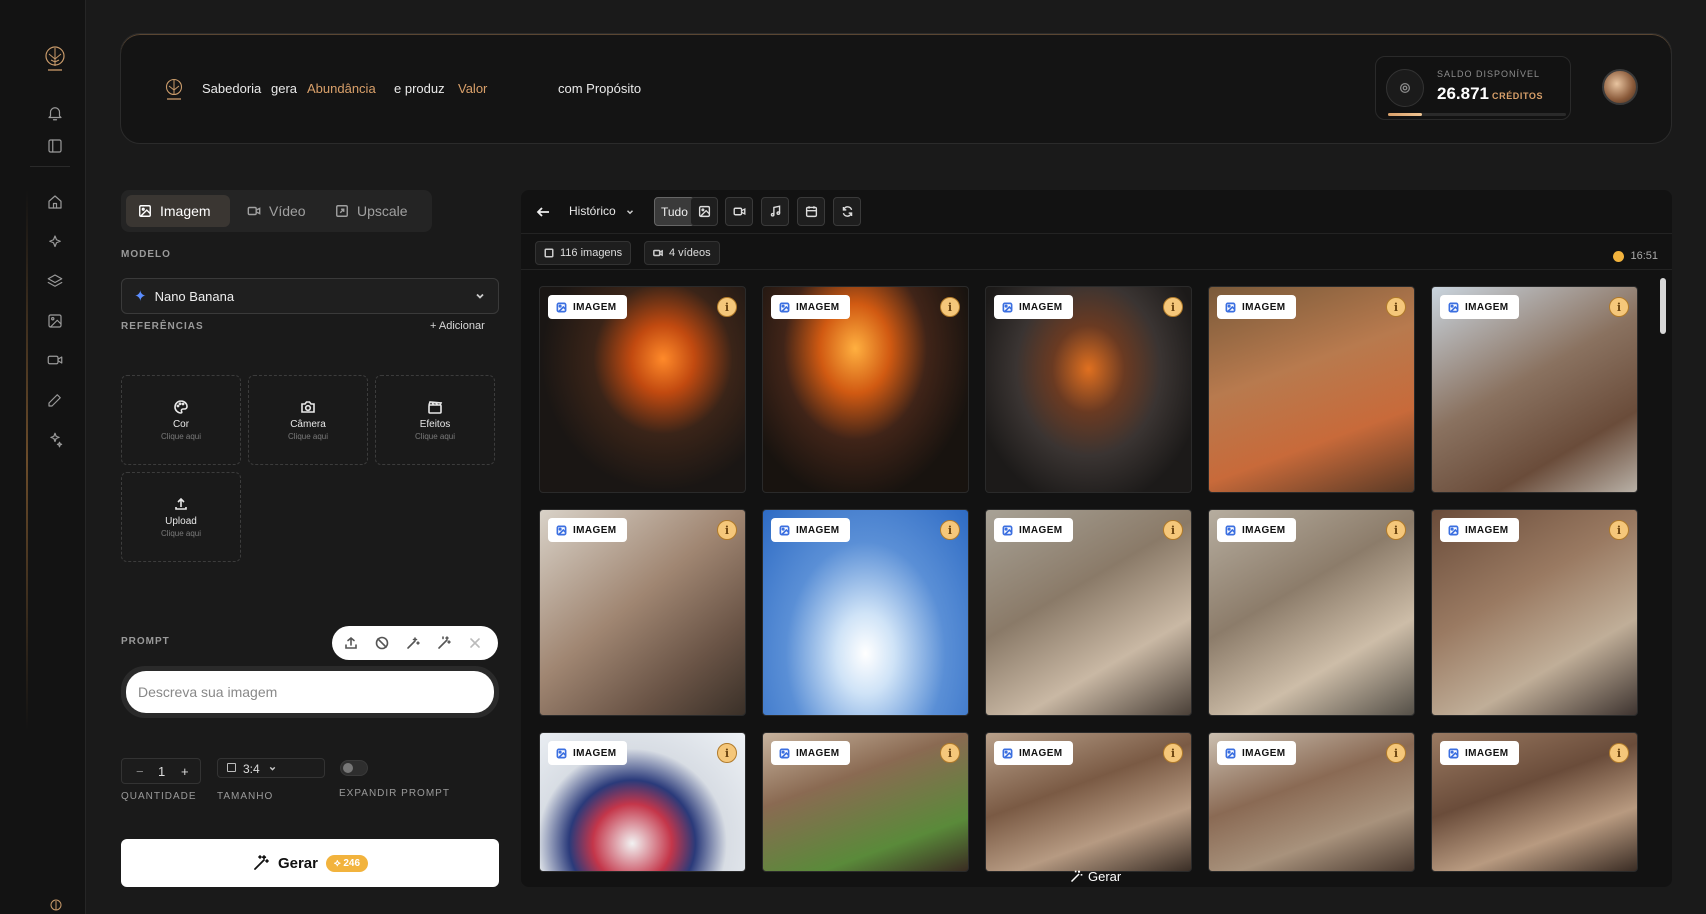  Describe the element at coordinates (55, 242) in the screenshot. I see `sparkles-icon` at that location.